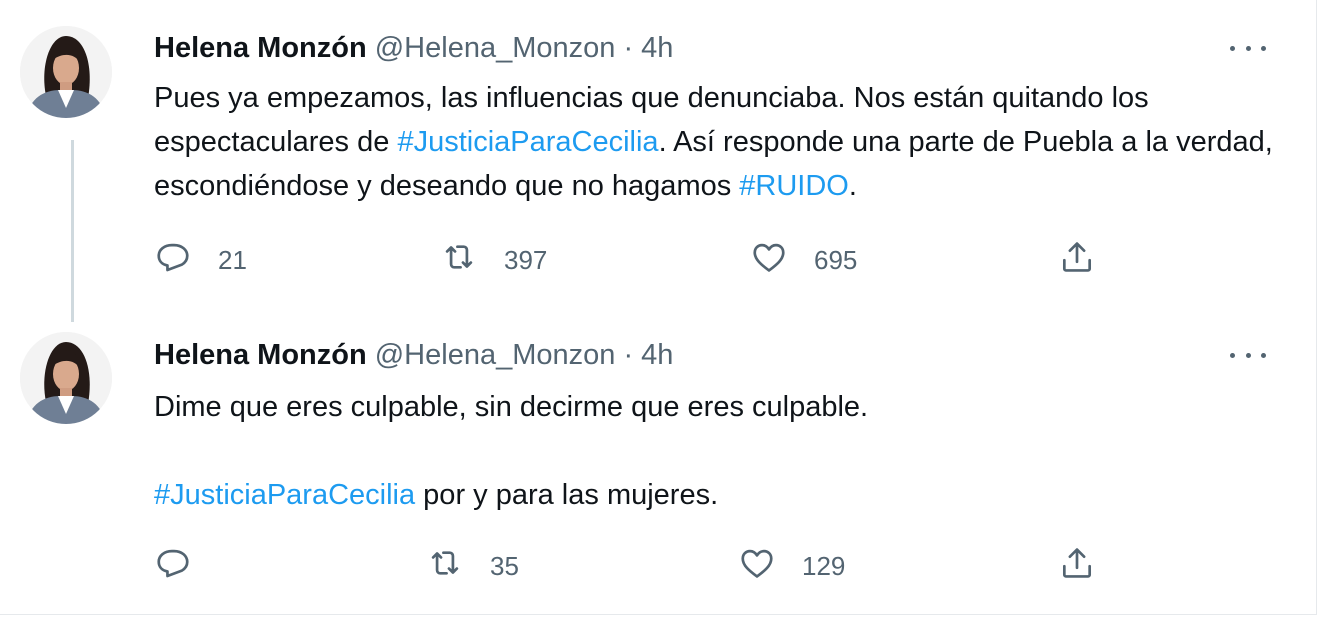 The image size is (1322, 620). Describe the element at coordinates (472, 566) in the screenshot. I see `retweet-button: 35` at that location.